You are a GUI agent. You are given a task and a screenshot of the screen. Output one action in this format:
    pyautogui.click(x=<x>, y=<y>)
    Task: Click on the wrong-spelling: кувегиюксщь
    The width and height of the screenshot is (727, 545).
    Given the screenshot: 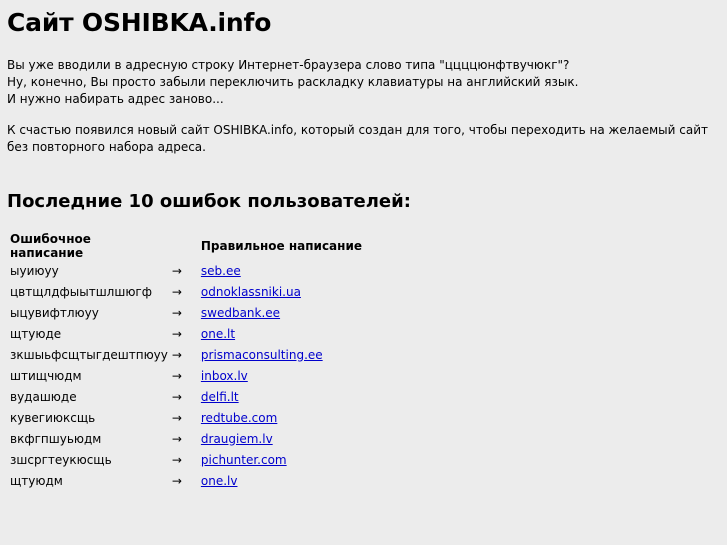 What is the action you would take?
    pyautogui.click(x=53, y=417)
    